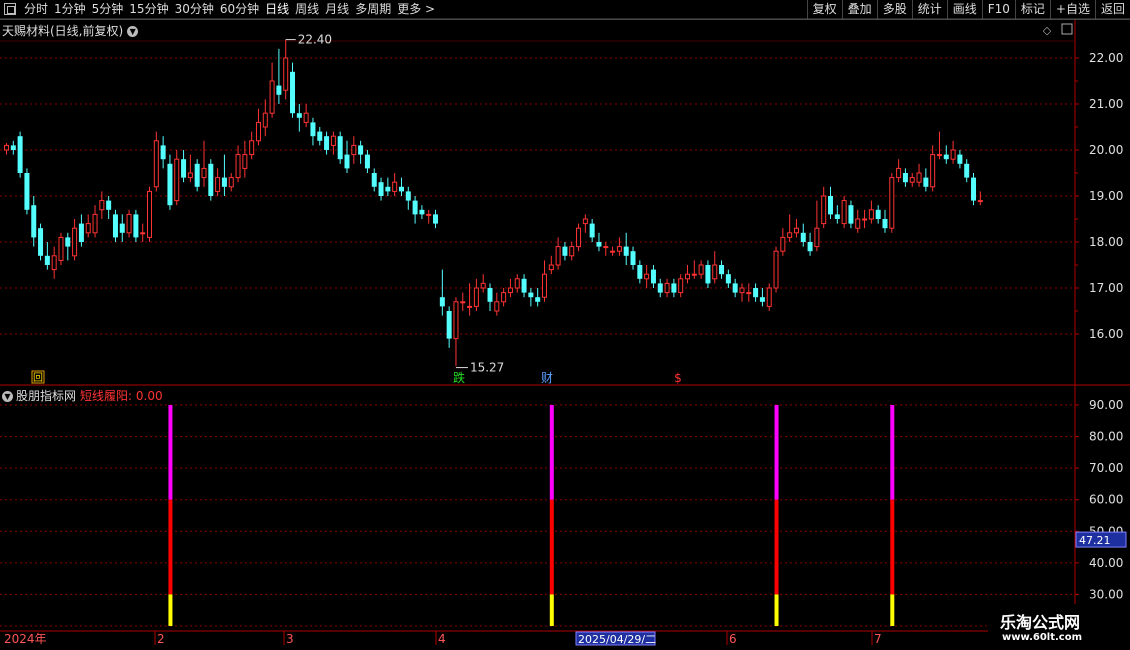  Describe the element at coordinates (1106, 150) in the screenshot. I see `price-tick-label: 20.00` at that location.